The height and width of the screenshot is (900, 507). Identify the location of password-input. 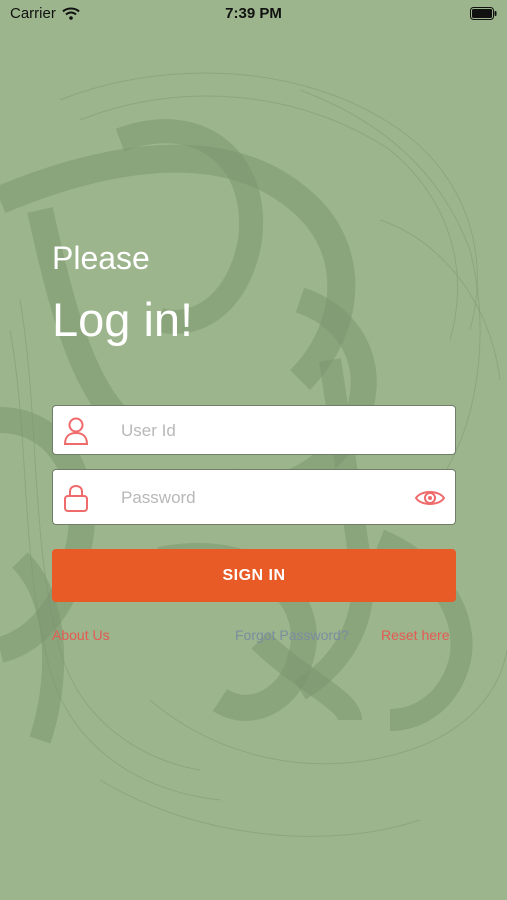
(271, 498).